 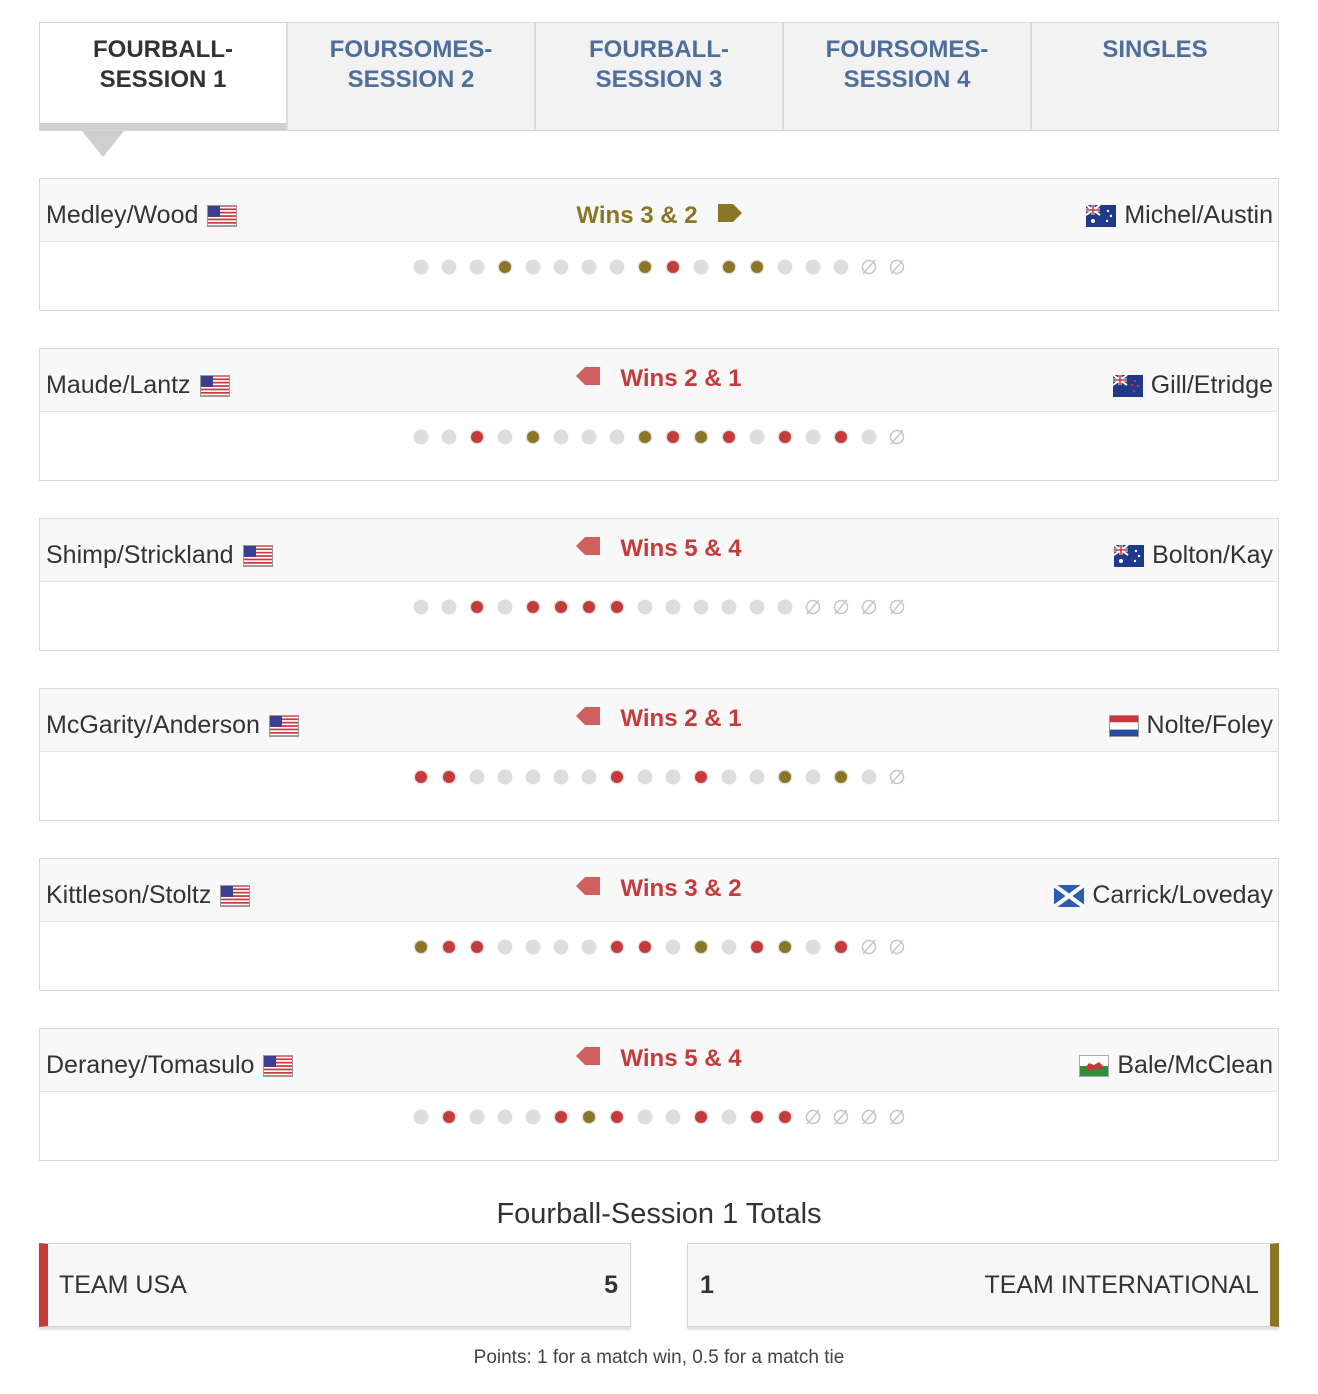 I want to click on match-card: McGarity/Anderson Wins 2 & 1 Nolte/Foley, so click(x=659, y=754).